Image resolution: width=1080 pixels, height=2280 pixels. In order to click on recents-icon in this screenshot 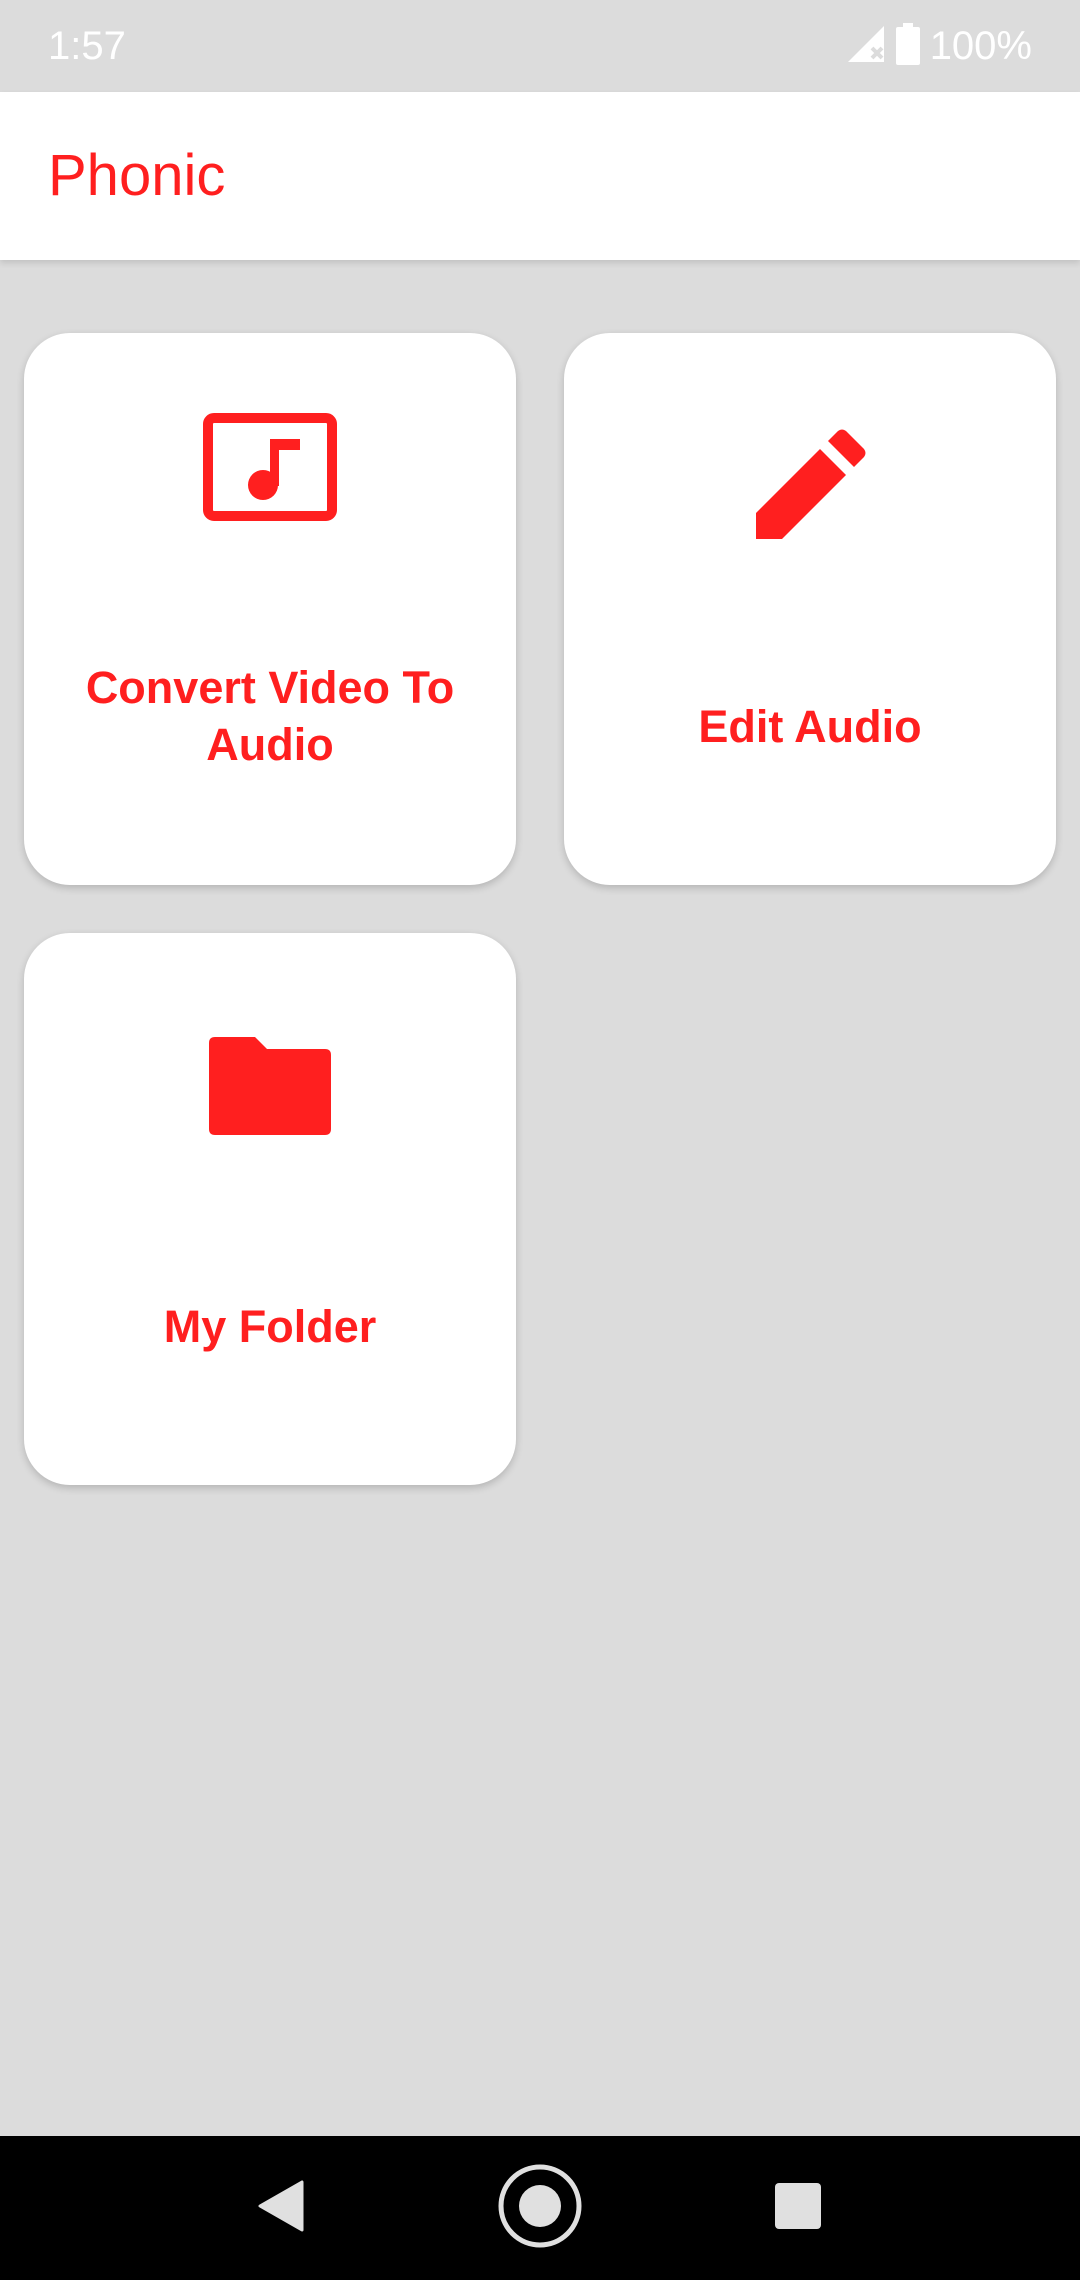, I will do `click(798, 2208)`.